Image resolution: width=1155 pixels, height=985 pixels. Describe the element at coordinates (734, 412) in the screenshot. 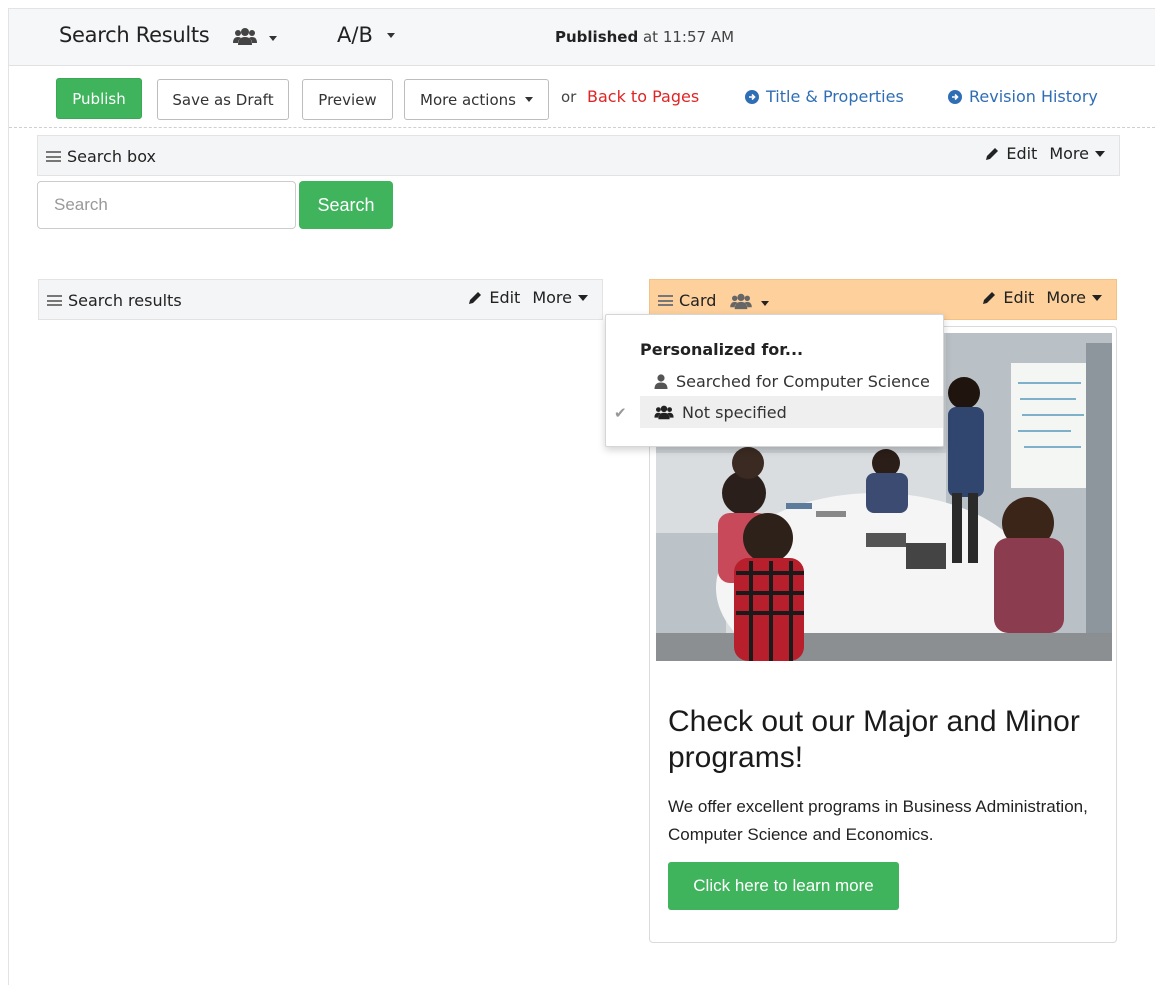

I see `personalization-item-label: Not specified` at that location.